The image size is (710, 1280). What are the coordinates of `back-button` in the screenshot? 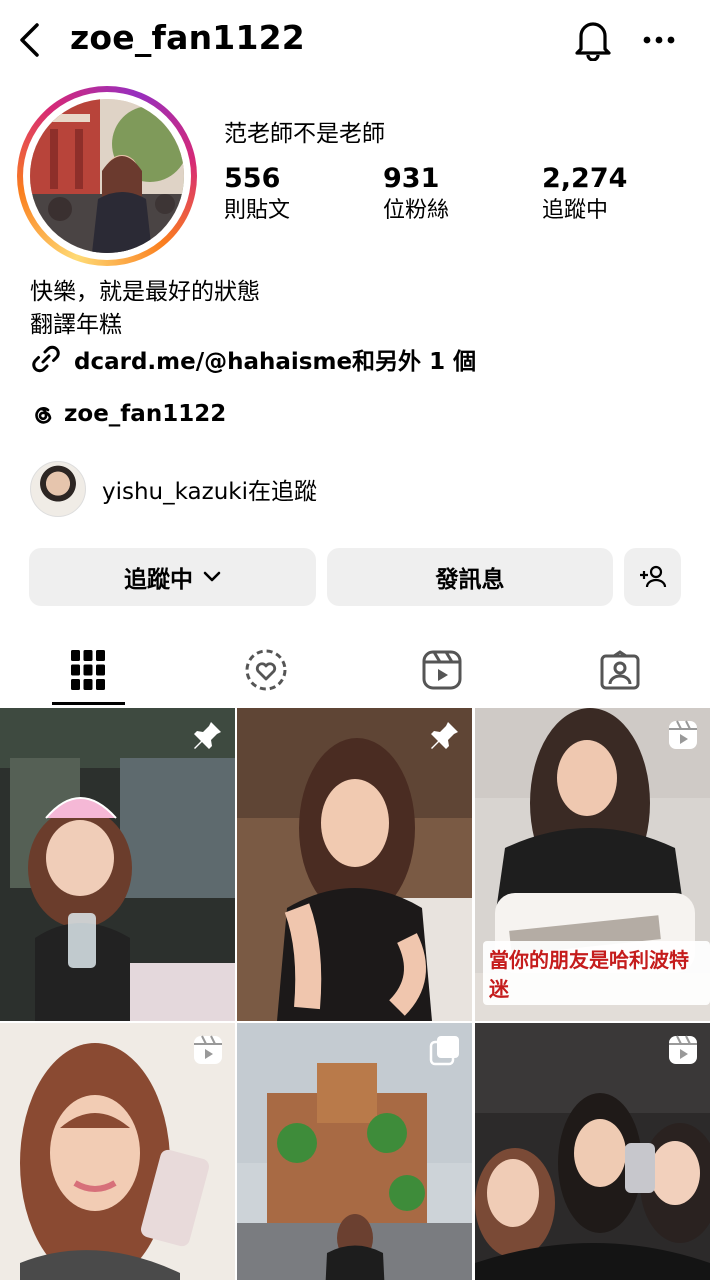 It's located at (29, 40).